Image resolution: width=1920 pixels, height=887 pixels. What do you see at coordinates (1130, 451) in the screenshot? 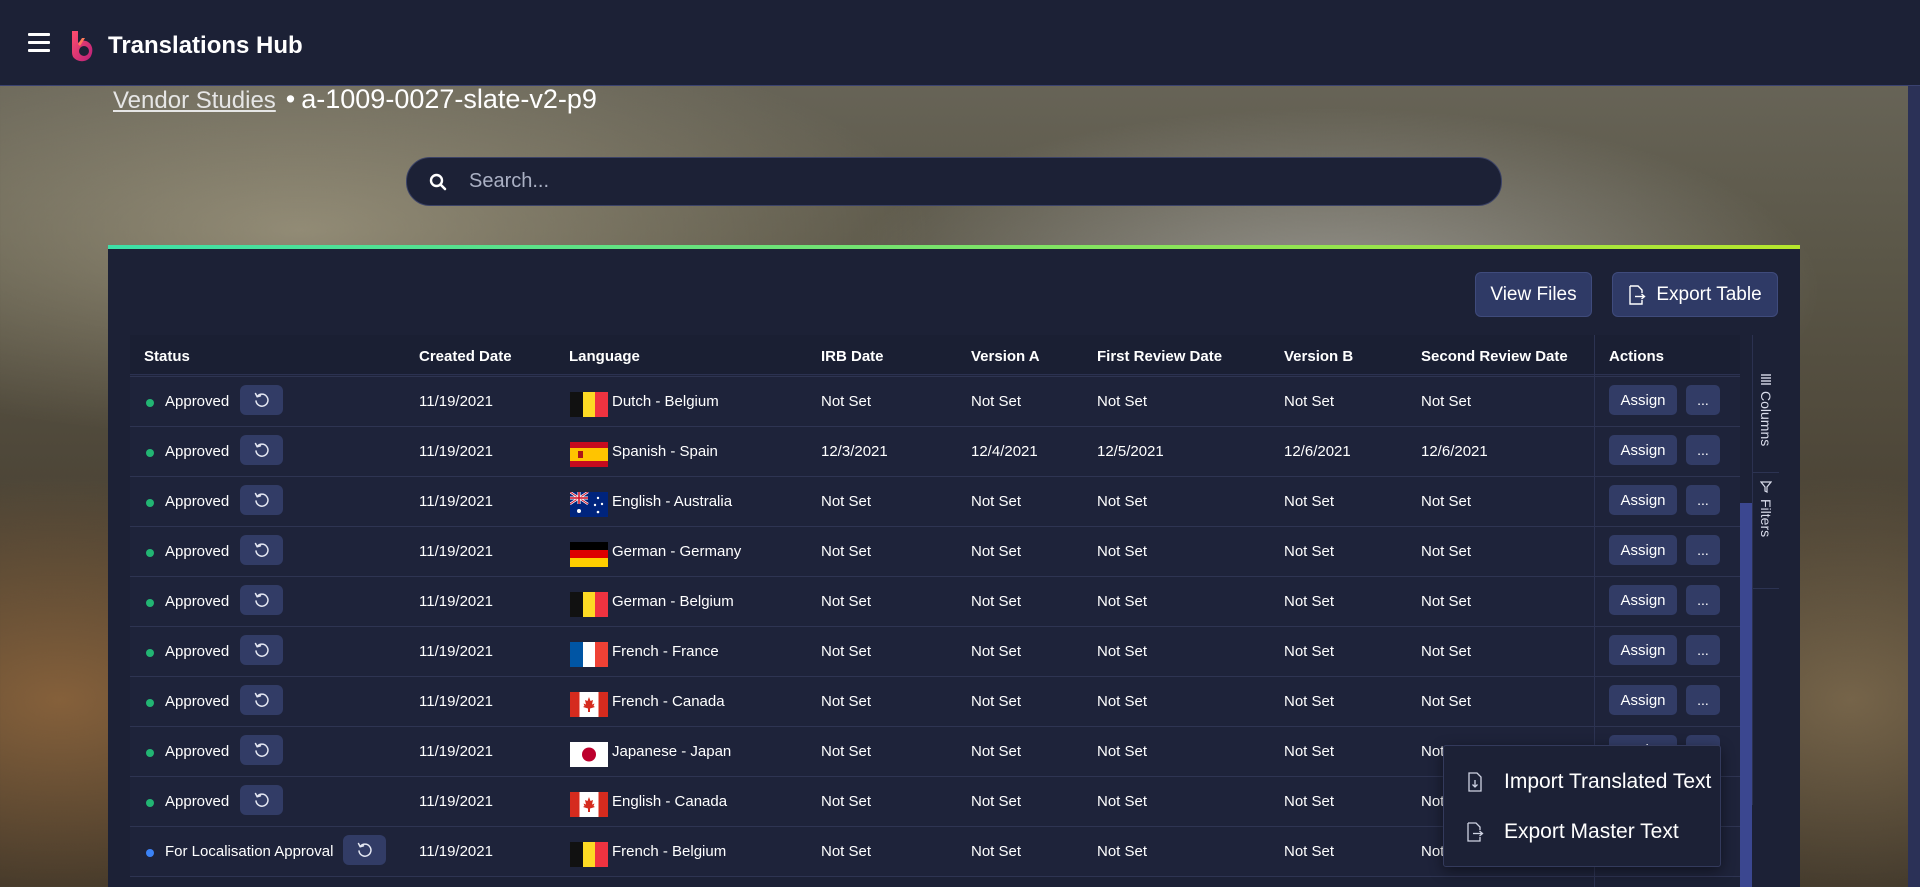
I see `first-review-date-cell: 12/5/2021` at bounding box center [1130, 451].